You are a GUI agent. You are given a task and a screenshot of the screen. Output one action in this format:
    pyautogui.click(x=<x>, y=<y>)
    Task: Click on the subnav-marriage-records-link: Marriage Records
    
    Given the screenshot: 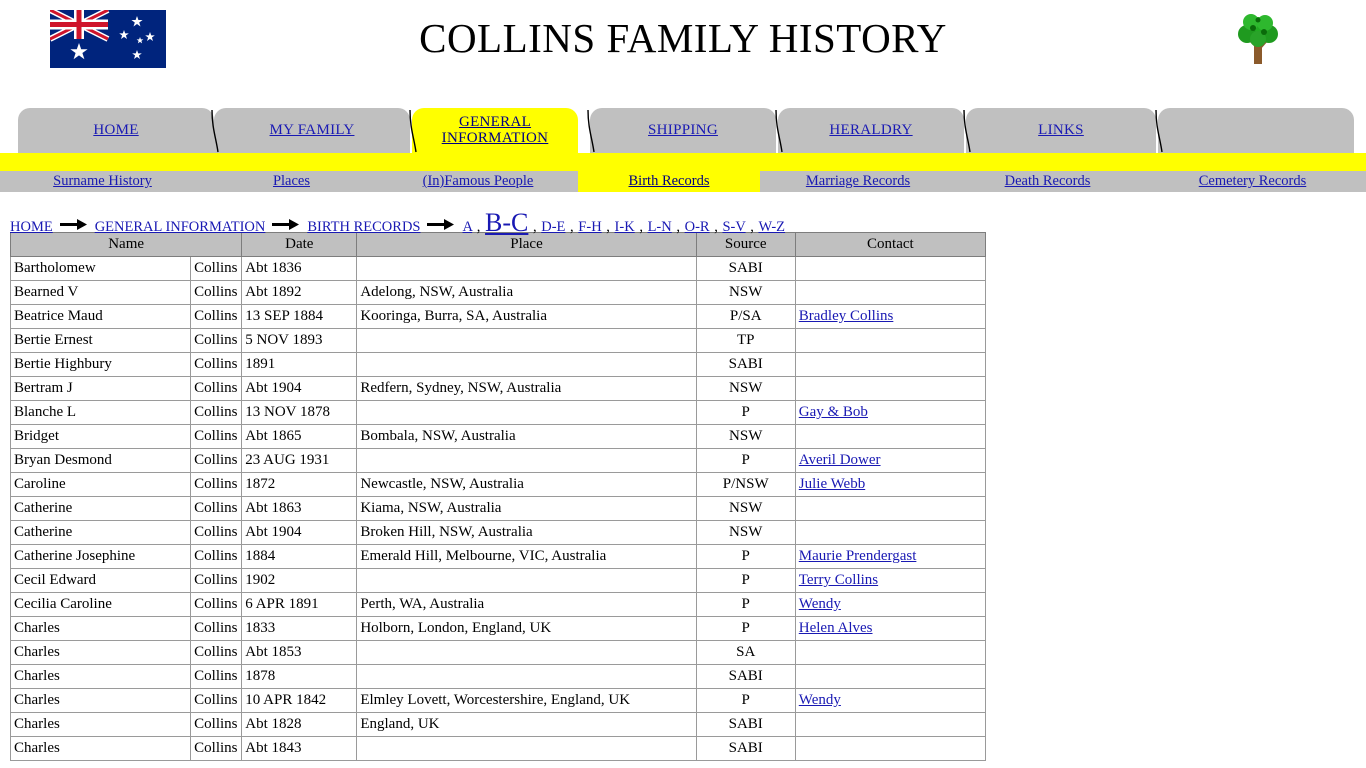 What is the action you would take?
    pyautogui.click(x=858, y=181)
    